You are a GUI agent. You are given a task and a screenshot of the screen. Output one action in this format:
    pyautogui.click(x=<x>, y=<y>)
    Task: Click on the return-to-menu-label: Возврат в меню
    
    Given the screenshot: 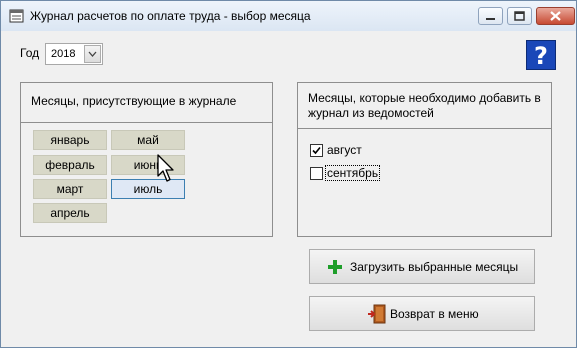 What is the action you would take?
    pyautogui.click(x=434, y=314)
    